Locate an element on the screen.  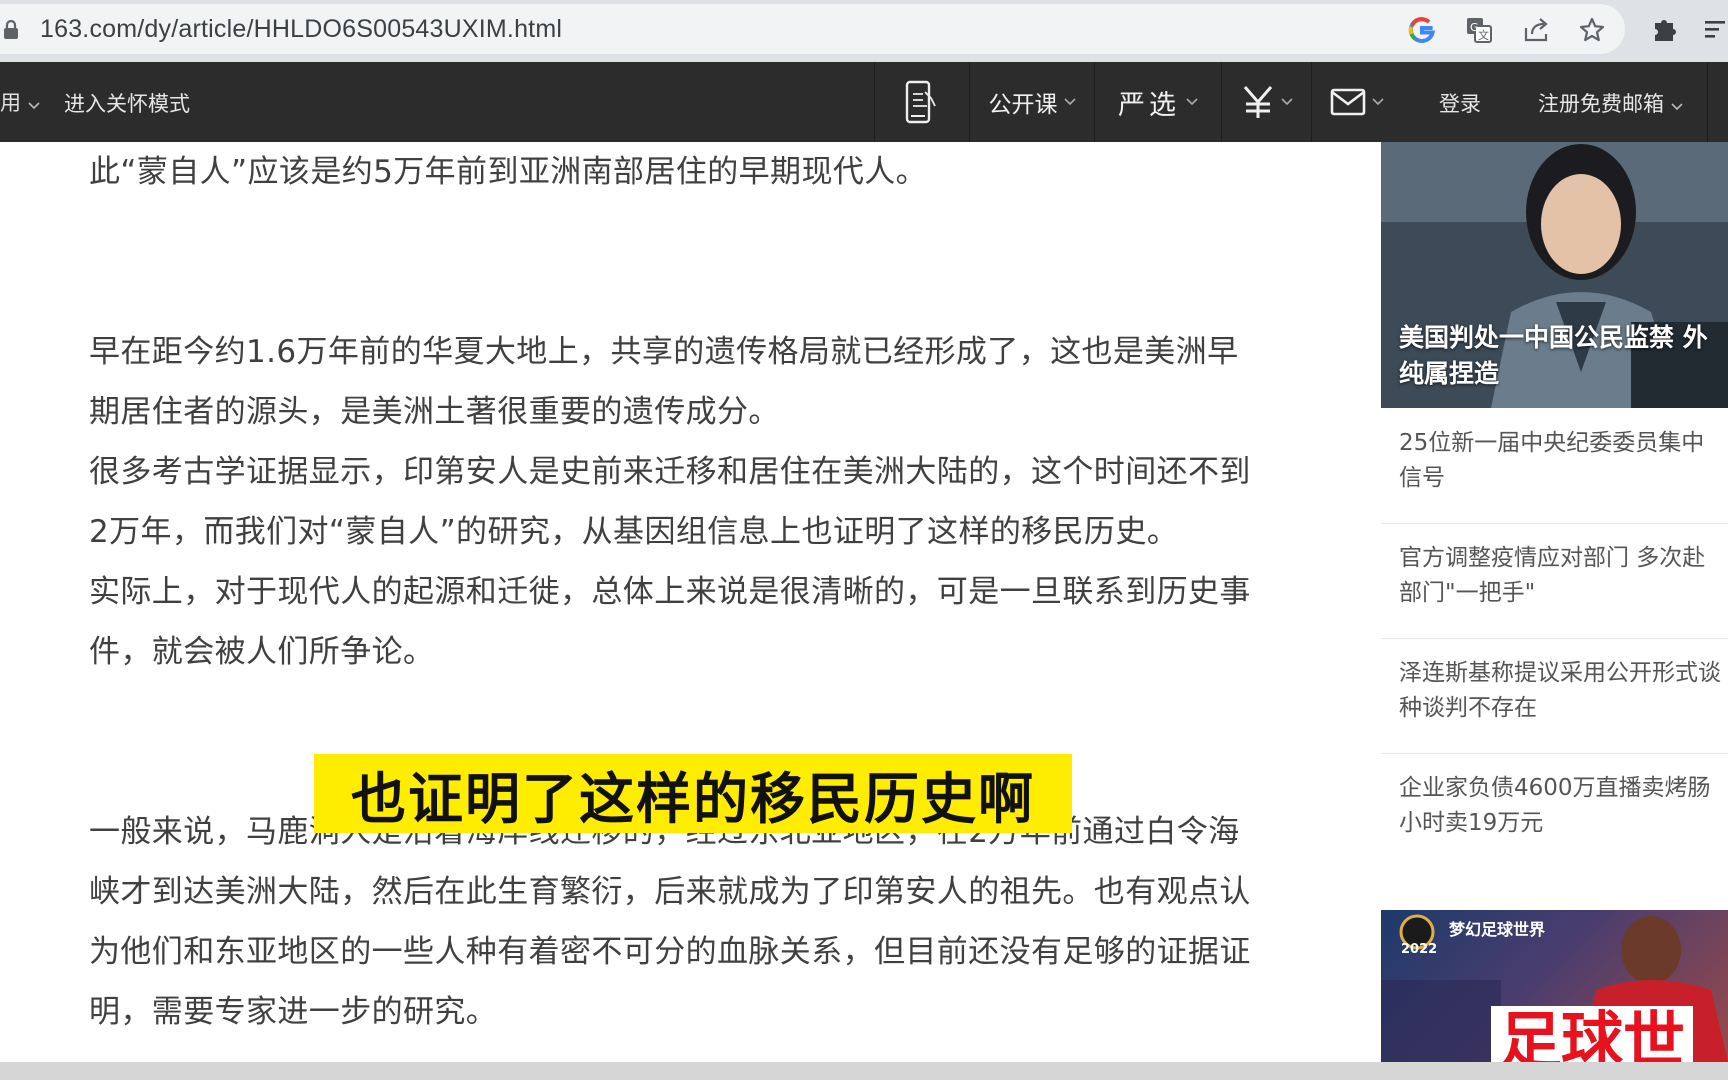
reading-list-icon is located at coordinates (1714, 29).